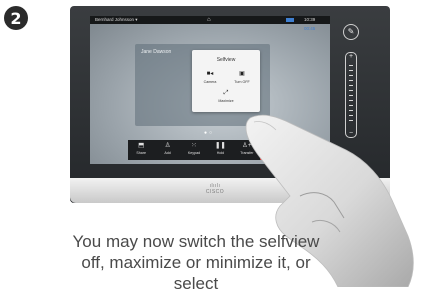 The height and width of the screenshot is (294, 432). Describe the element at coordinates (247, 153) in the screenshot. I see `transfer-label: Transfer` at that location.